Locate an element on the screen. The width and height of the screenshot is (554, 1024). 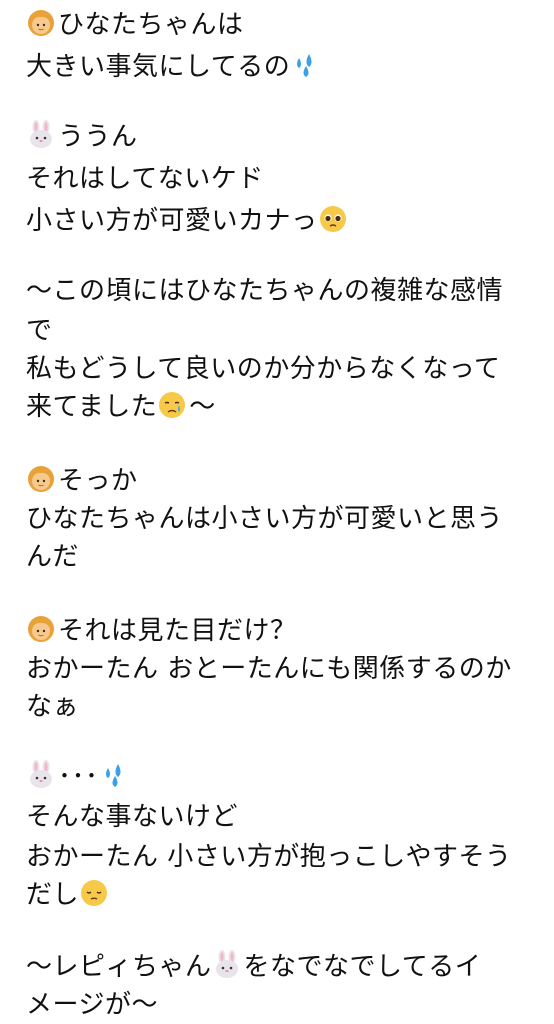
line-text-after: 〜 is located at coordinates (202, 407).